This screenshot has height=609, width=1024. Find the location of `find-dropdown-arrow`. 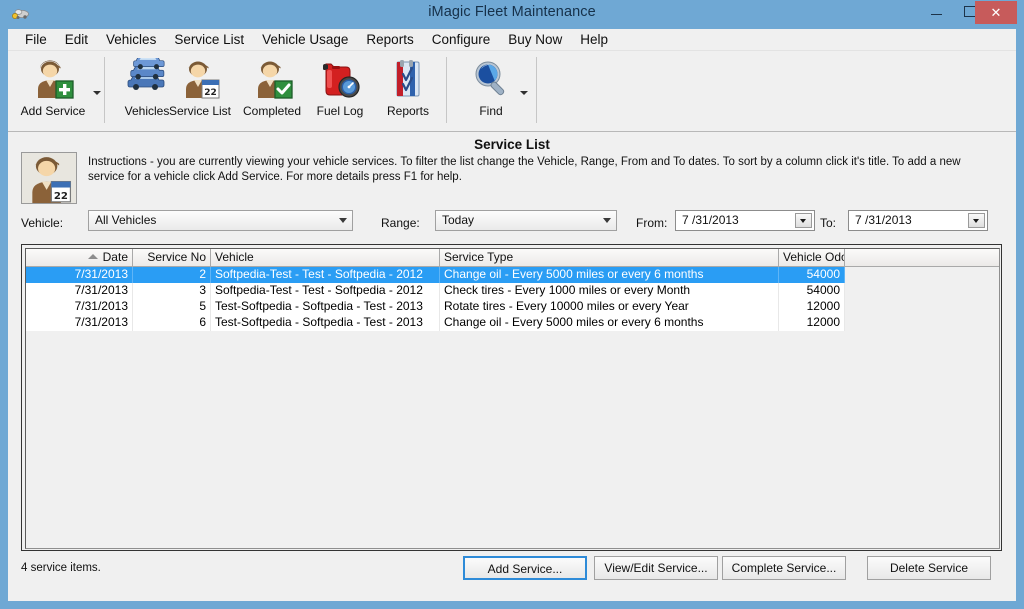

find-dropdown-arrow is located at coordinates (524, 93).